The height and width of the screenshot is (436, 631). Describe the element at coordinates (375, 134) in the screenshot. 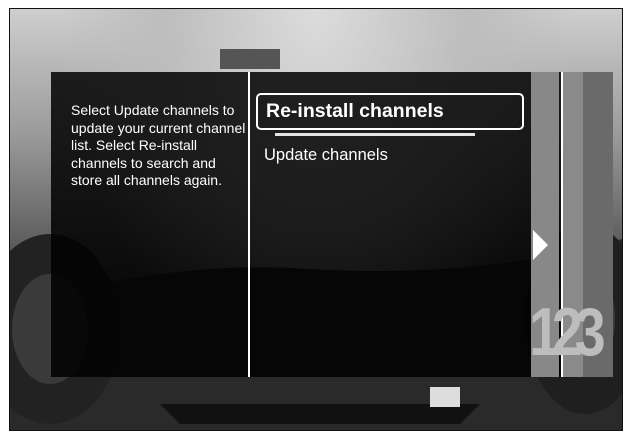

I see `selection-underline` at that location.